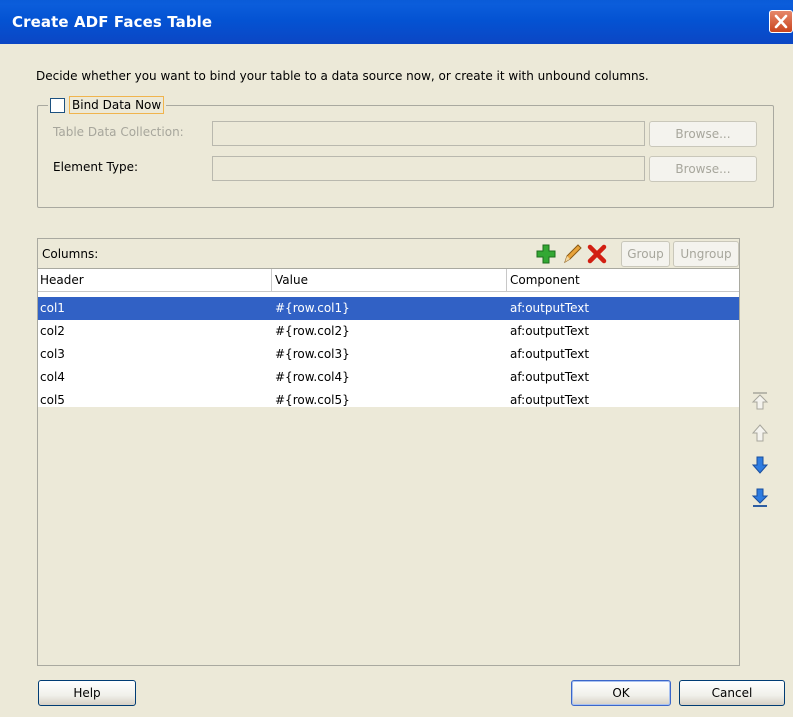 This screenshot has width=793, height=717. I want to click on row-value-cell: #{row.col1}, so click(312, 308).